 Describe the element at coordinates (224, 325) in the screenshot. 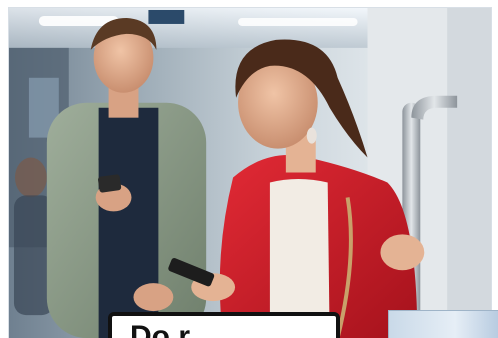

I see `caption-box: Do r` at that location.